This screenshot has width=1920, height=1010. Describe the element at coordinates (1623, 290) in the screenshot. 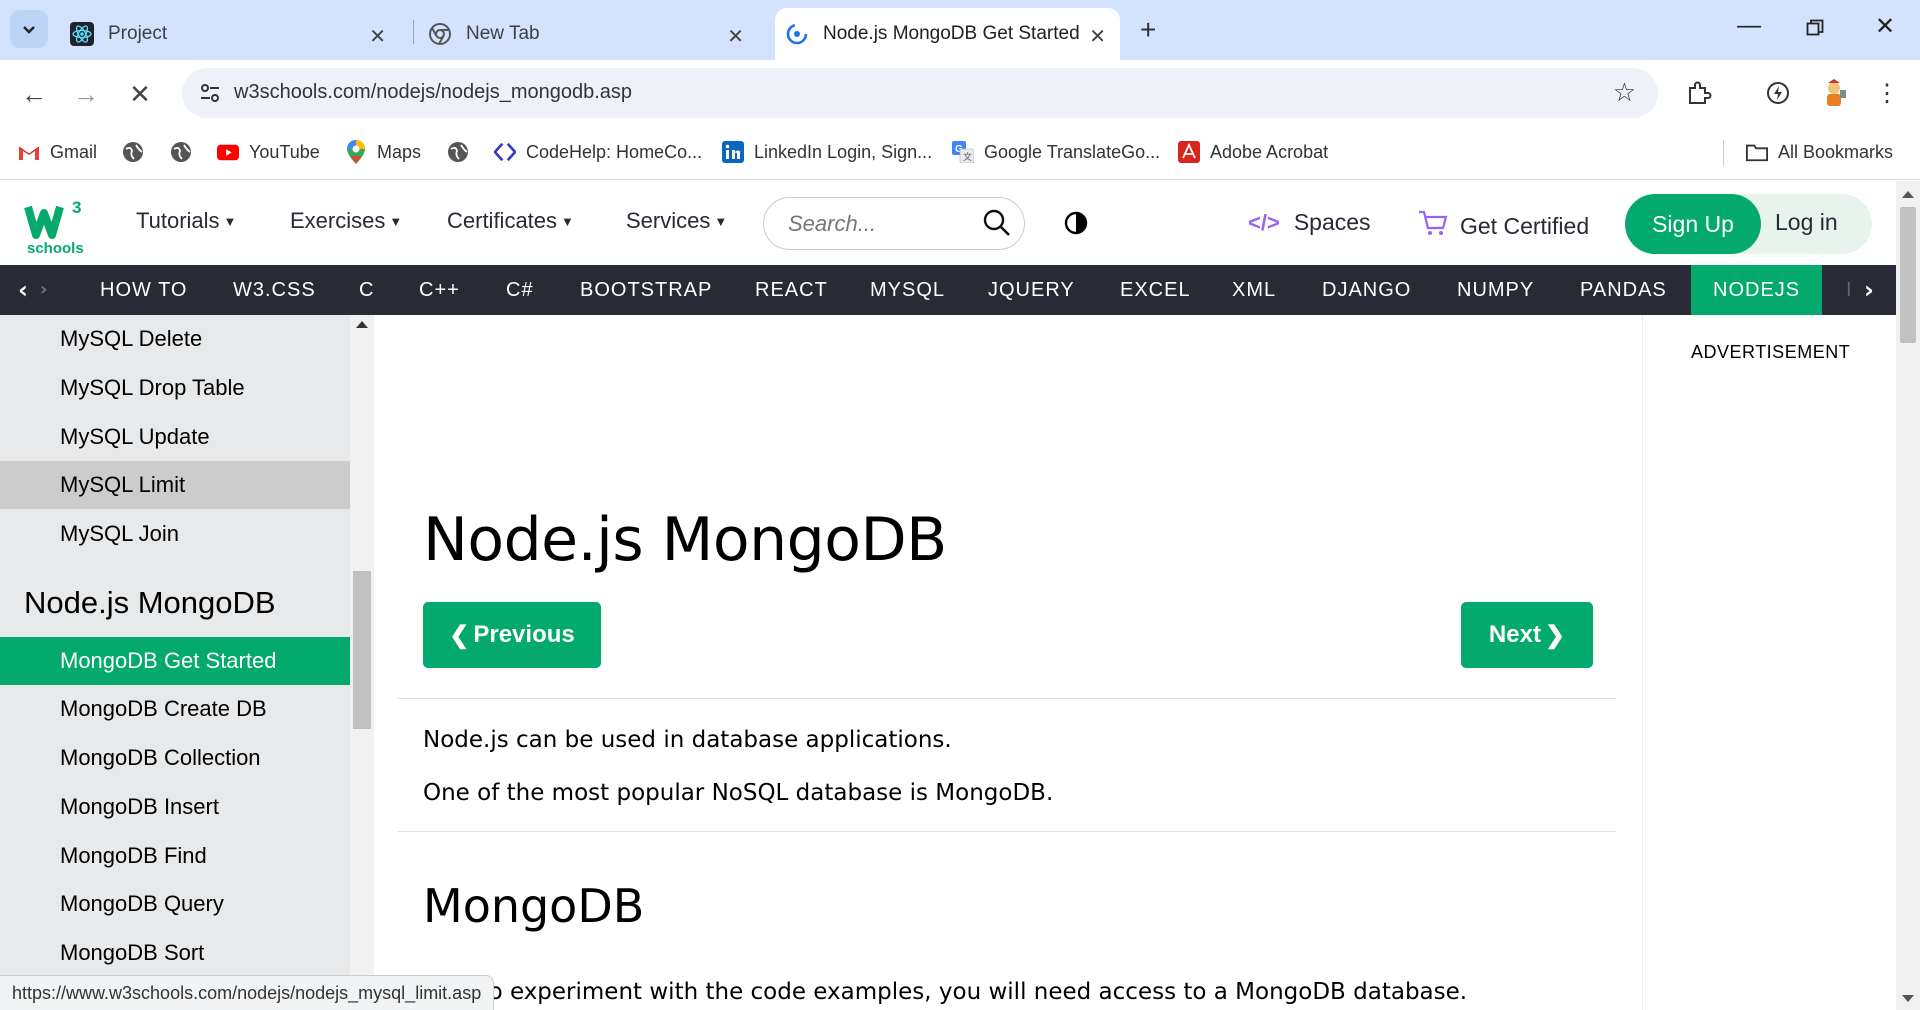

I see `topic-pandas: PANDAS` at that location.